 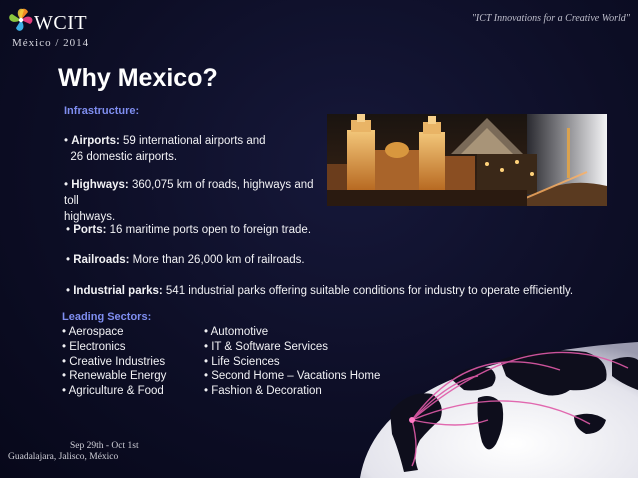 I want to click on wcit-logo: WCIT México / 2014, so click(x=66, y=29).